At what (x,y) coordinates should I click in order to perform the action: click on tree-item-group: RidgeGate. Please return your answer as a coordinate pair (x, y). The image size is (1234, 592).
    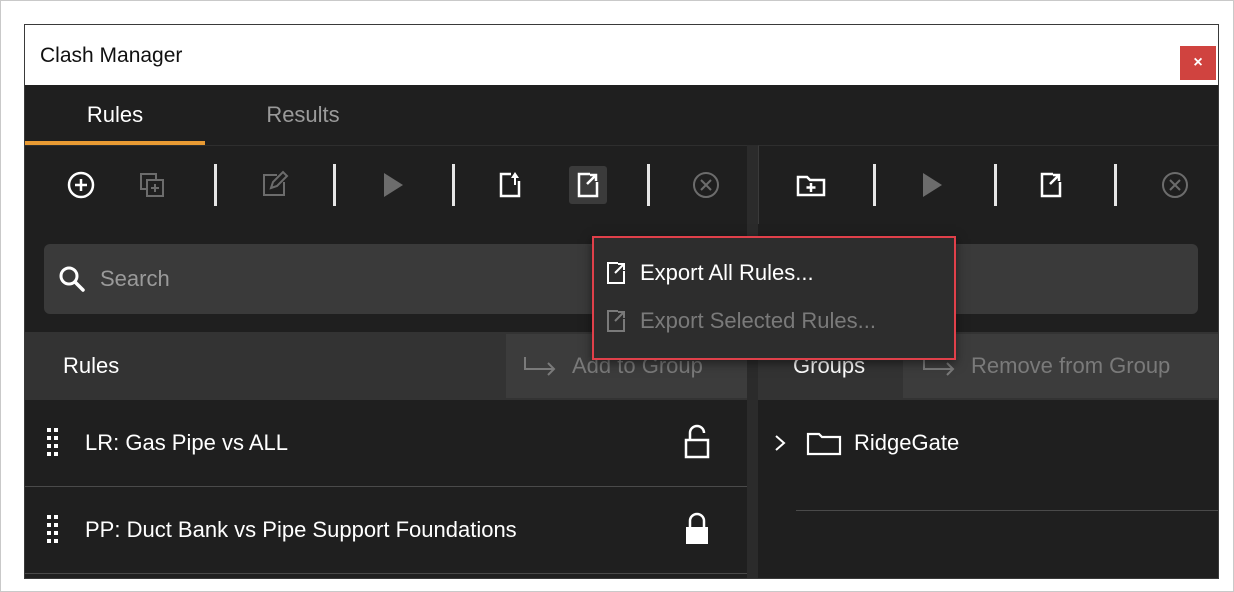
    Looking at the image, I should click on (988, 455).